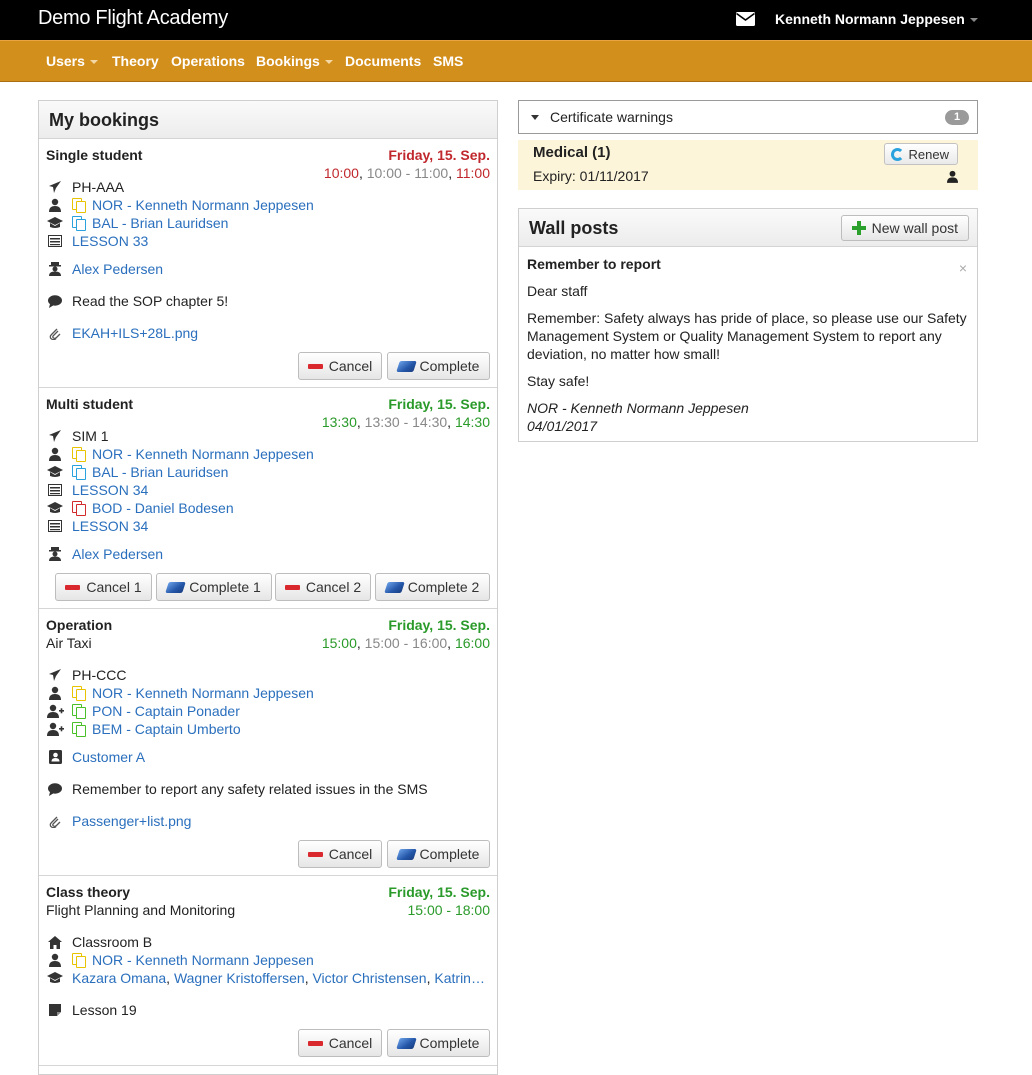 This screenshot has width=1032, height=1075. What do you see at coordinates (449, 1043) in the screenshot?
I see `complete-label: Complete` at bounding box center [449, 1043].